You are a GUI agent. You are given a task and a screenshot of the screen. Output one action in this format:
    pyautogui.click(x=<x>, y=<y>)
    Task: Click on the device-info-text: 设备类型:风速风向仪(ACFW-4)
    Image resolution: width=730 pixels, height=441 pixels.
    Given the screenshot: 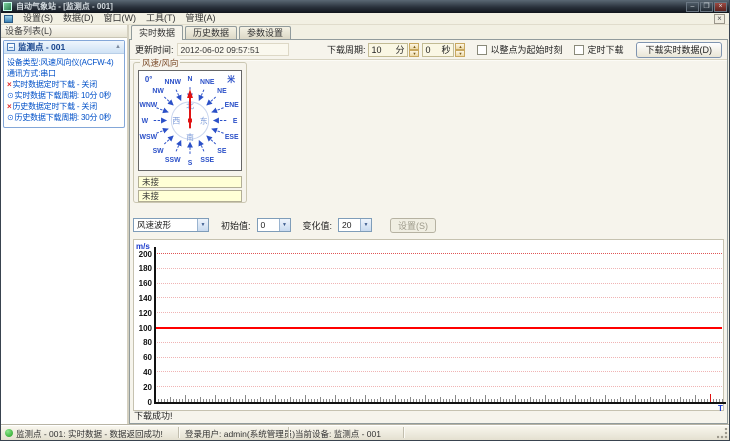 What is the action you would take?
    pyautogui.click(x=60, y=62)
    